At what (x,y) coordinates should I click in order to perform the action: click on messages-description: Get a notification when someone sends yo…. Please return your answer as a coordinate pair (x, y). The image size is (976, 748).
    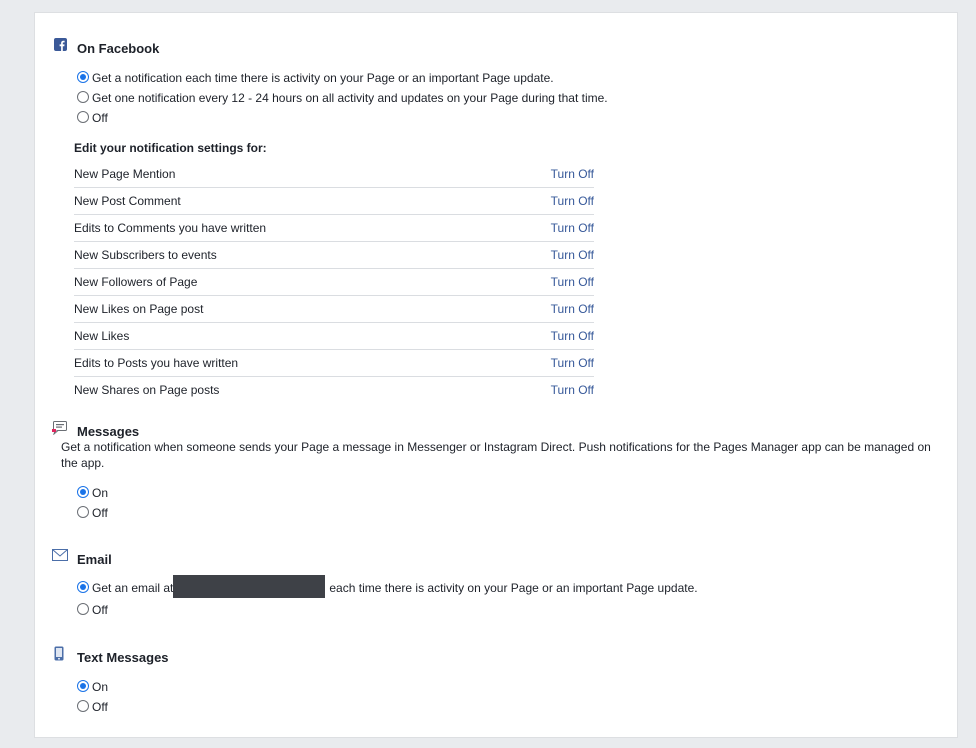
    Looking at the image, I should click on (496, 455).